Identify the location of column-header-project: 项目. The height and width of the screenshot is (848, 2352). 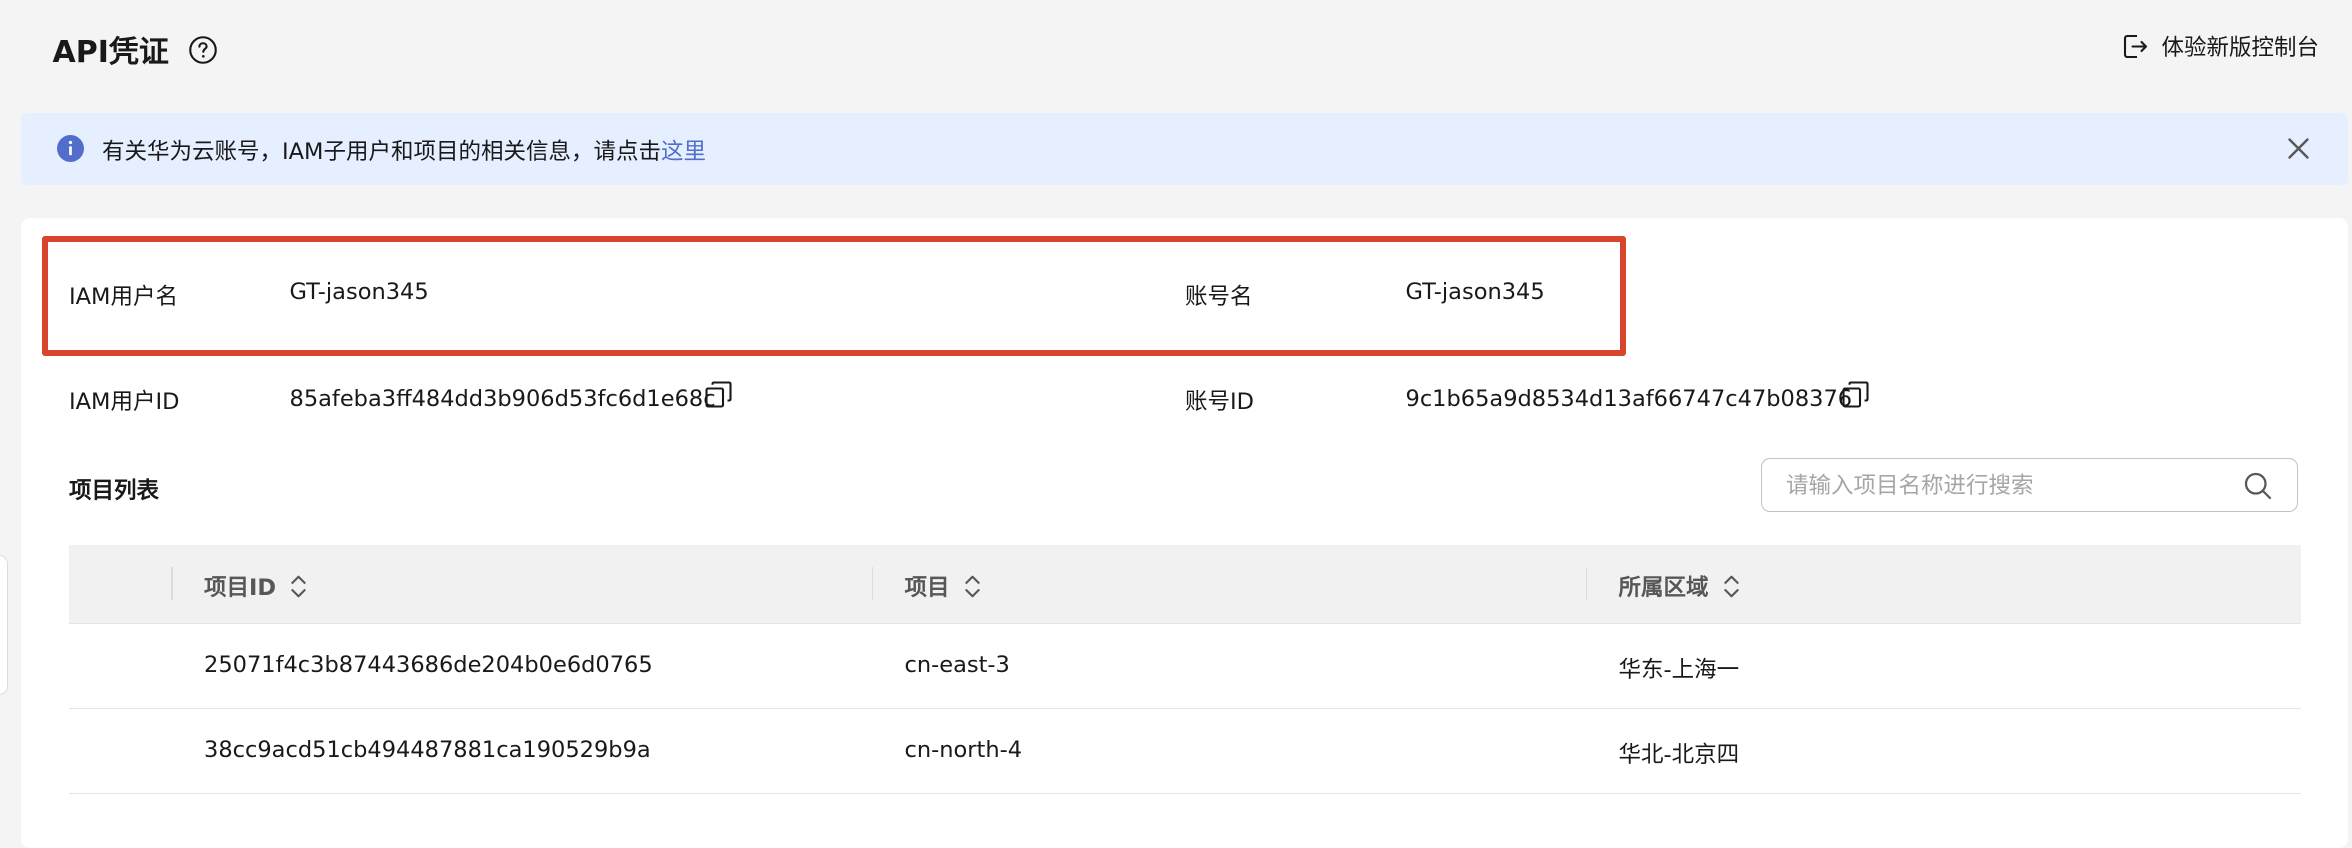
(944, 586).